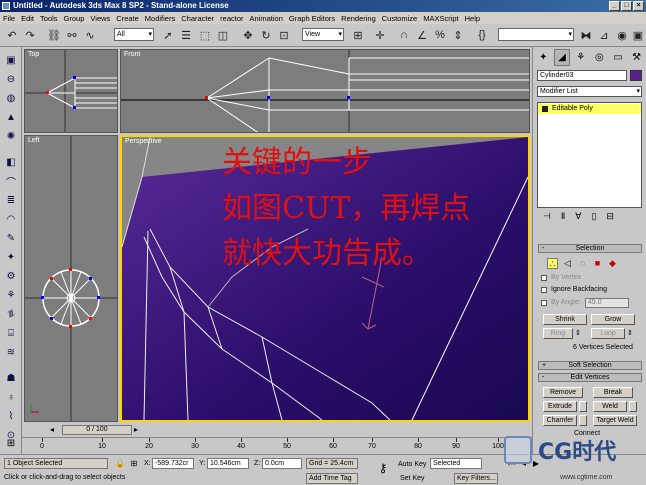 This screenshot has height=485, width=646. I want to click on use-pivot-center-icon: ⊞, so click(358, 35).